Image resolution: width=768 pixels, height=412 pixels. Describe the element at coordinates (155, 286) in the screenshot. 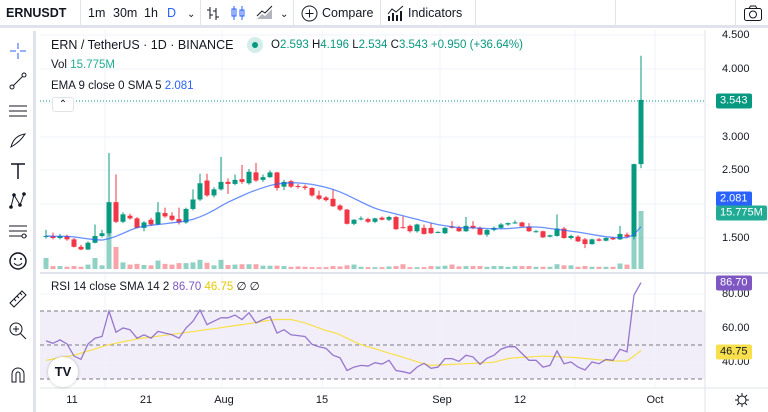

I see `rsi-legend: RSI 14 close SMA 14 2 86.70 46.75 ∅ ∅` at that location.